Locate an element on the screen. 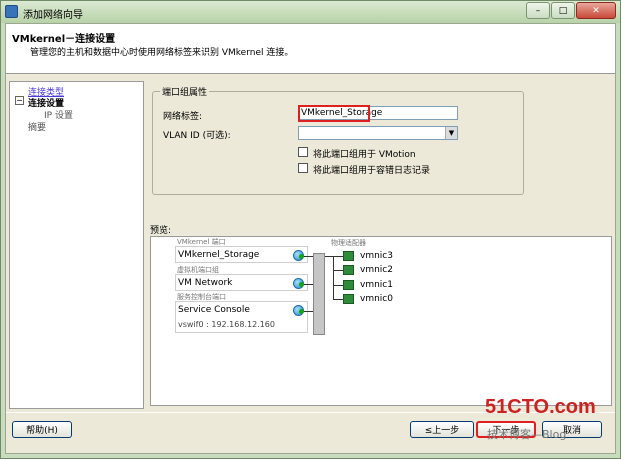  highlight-annotation is located at coordinates (334, 113).